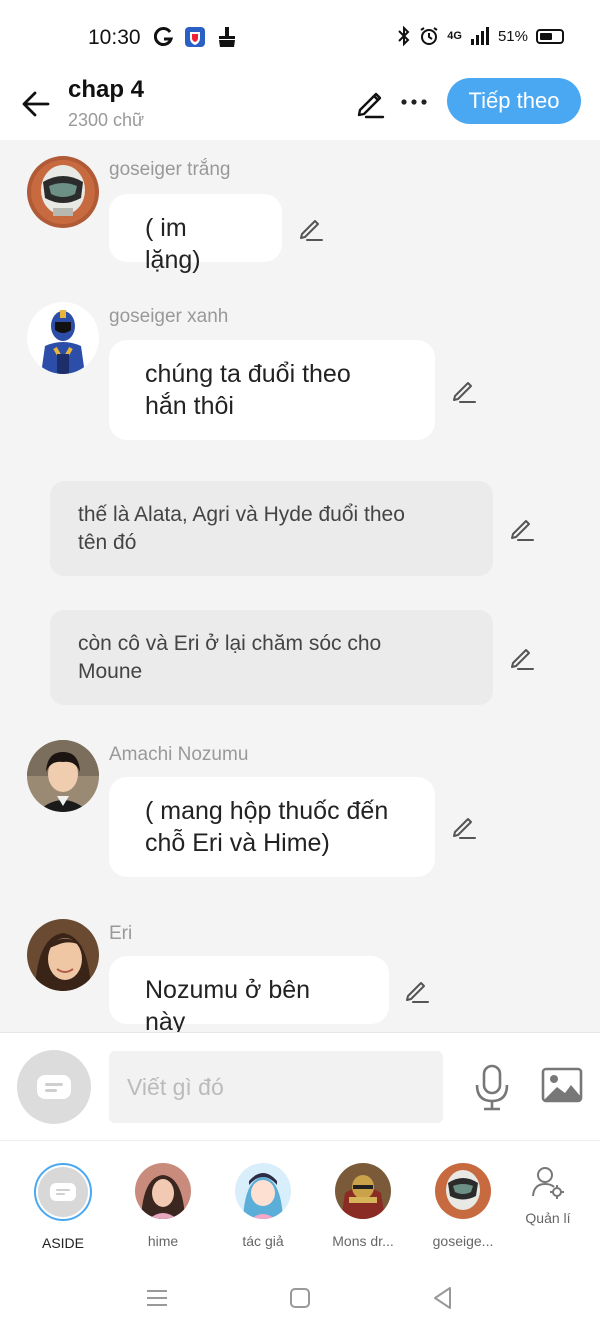  What do you see at coordinates (272, 827) in the screenshot?
I see `message-bubble: ( mang hộp thuốc đến chỗ Eri và Hime)` at bounding box center [272, 827].